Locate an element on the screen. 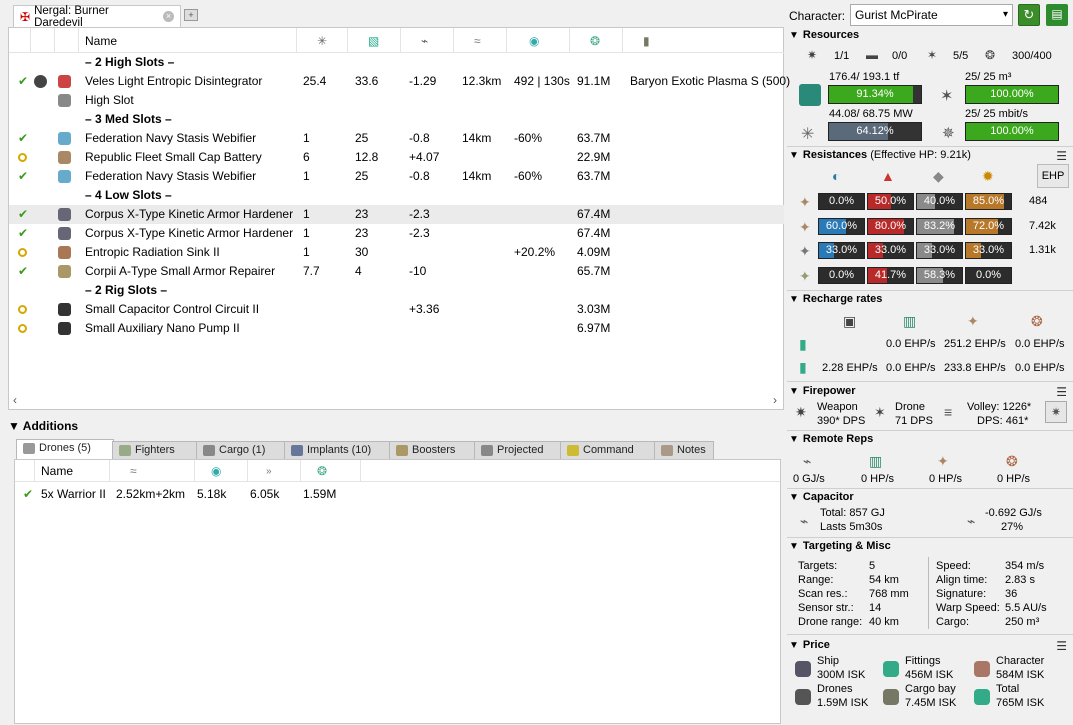 The height and width of the screenshot is (725, 1073). capacitor-section-header: ▼ Capacitor is located at coordinates (821, 497).